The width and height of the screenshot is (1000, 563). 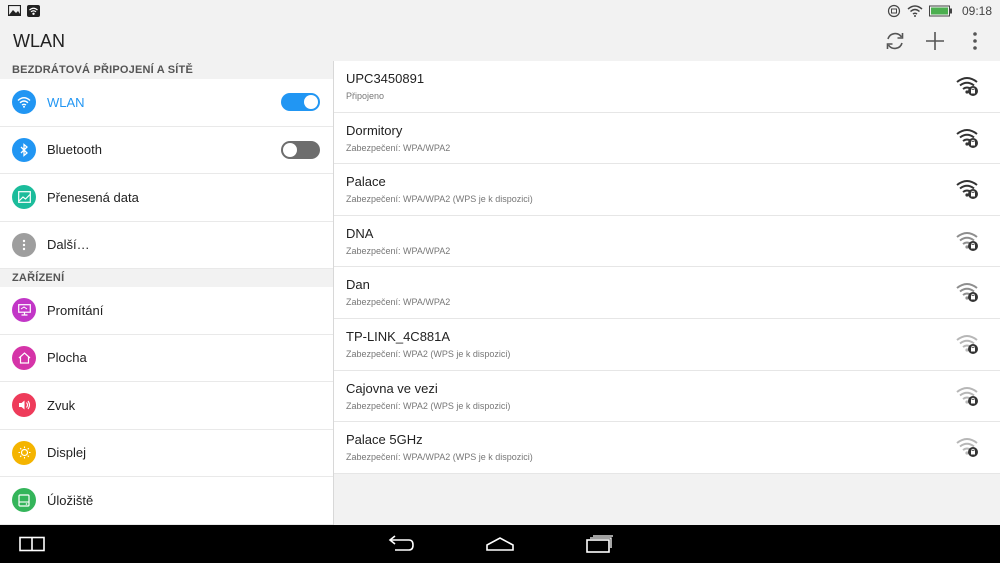 I want to click on settings-item-label: Bluetooth, so click(x=74, y=150).